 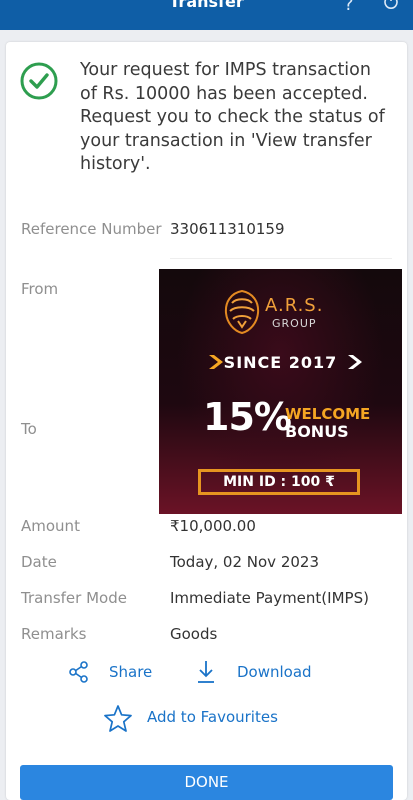 What do you see at coordinates (206, 672) in the screenshot?
I see `download-icon` at bounding box center [206, 672].